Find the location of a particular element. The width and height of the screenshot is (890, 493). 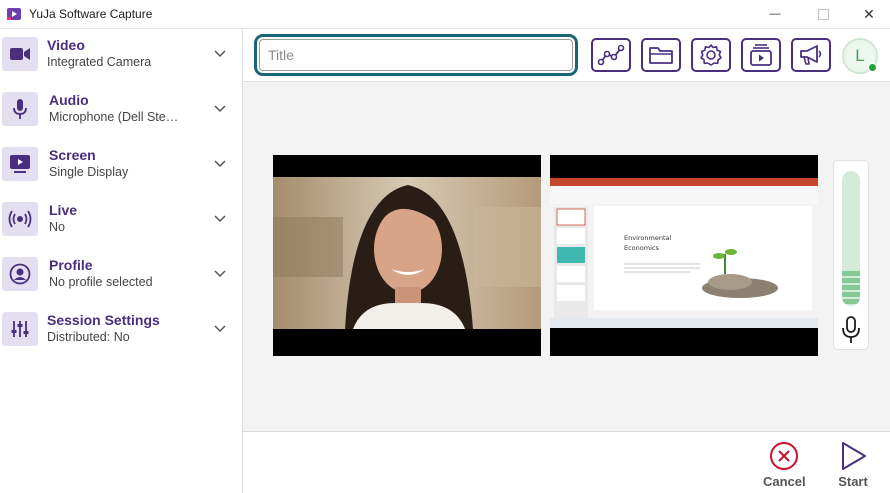

sidebar-item-text: Screen Single Display is located at coordinates (88, 163).